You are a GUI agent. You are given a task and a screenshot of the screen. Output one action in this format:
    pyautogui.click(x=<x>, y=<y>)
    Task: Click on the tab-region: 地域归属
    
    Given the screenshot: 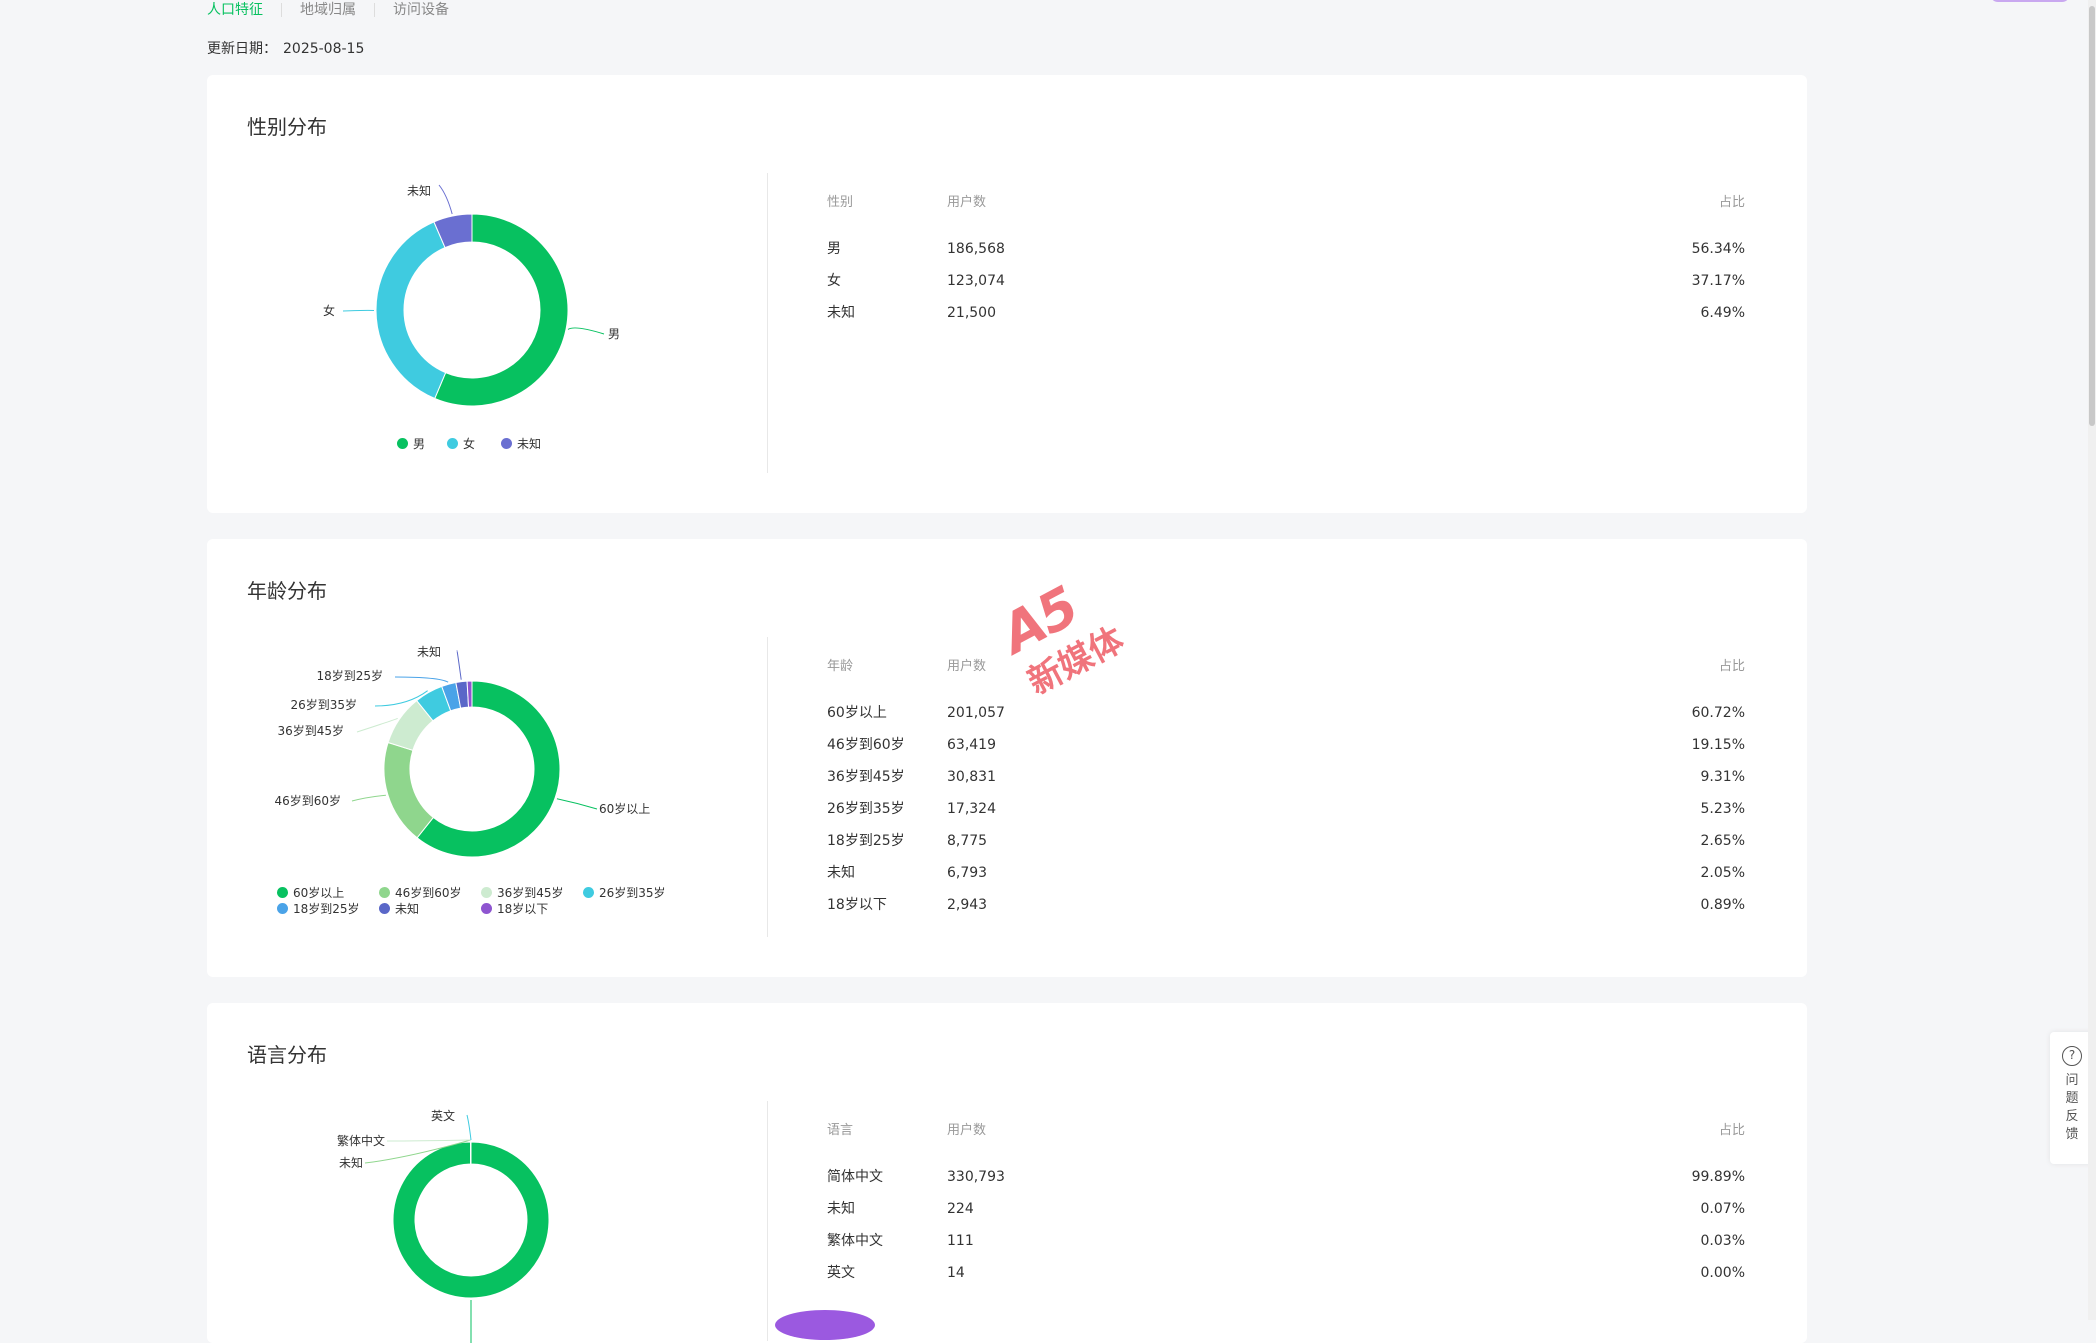 What is the action you would take?
    pyautogui.click(x=327, y=10)
    